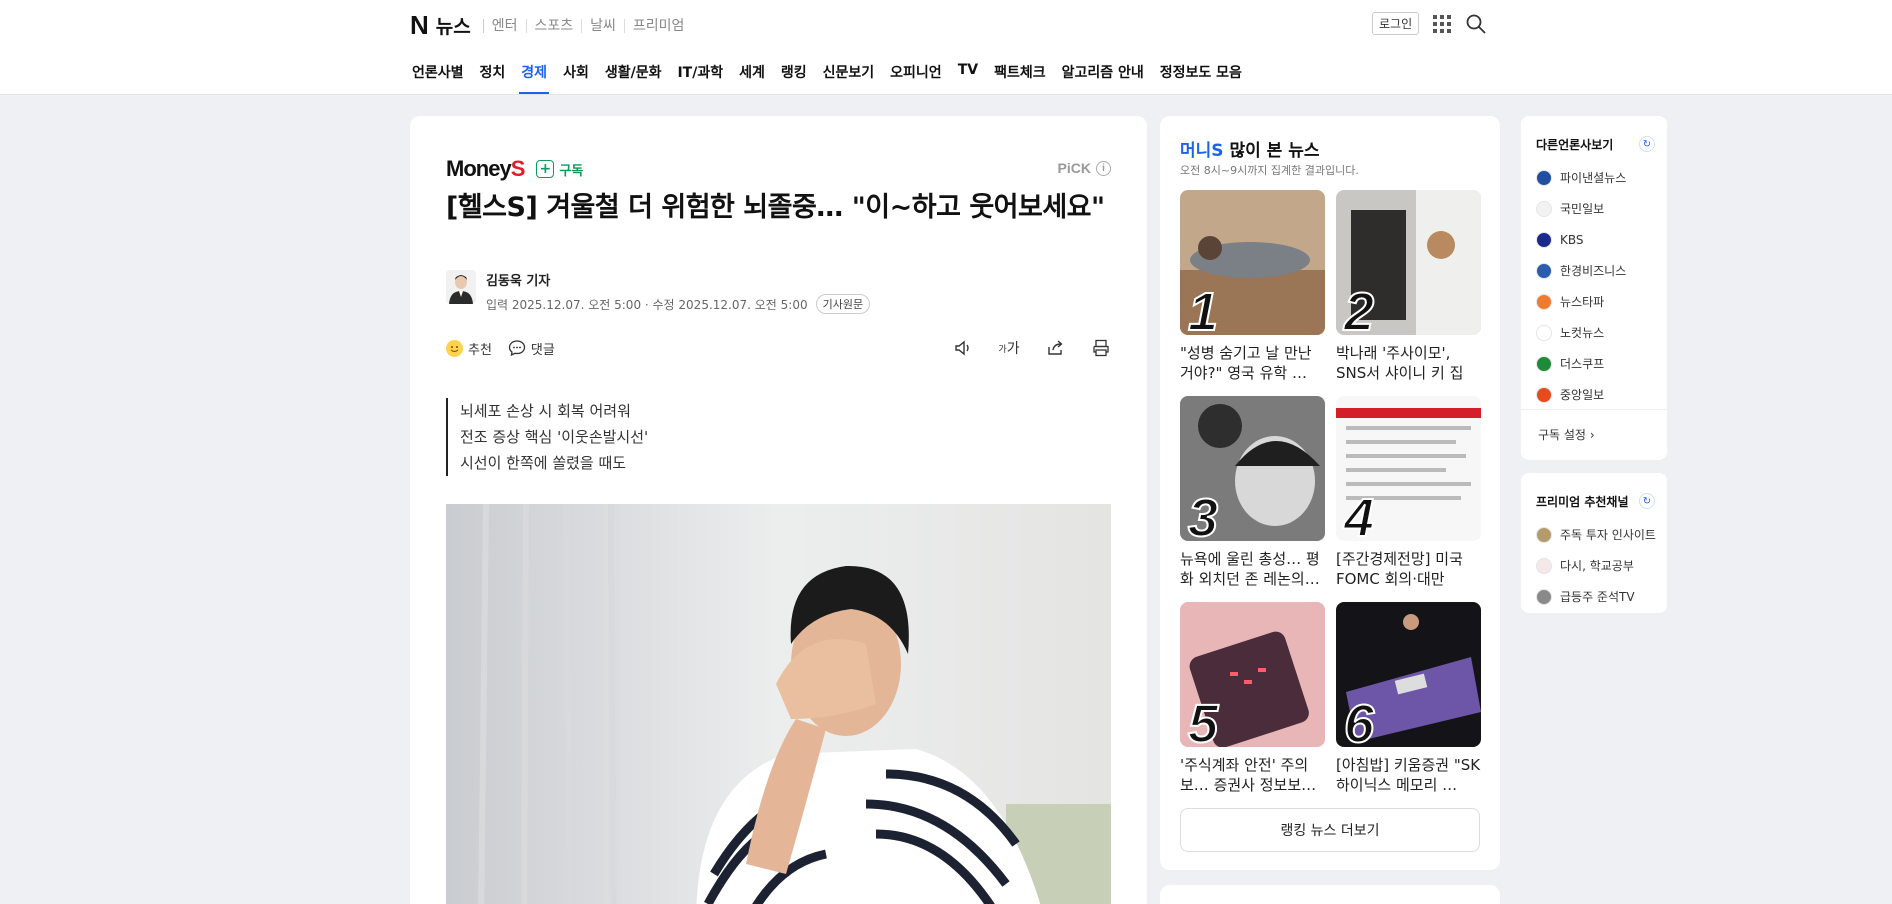  I want to click on premium-channel-link: 주독 투자 인사이트, so click(1596, 534).